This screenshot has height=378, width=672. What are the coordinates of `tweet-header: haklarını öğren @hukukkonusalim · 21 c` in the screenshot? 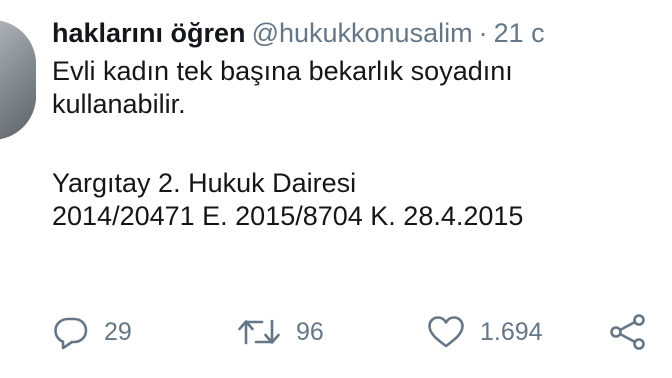 It's located at (298, 33).